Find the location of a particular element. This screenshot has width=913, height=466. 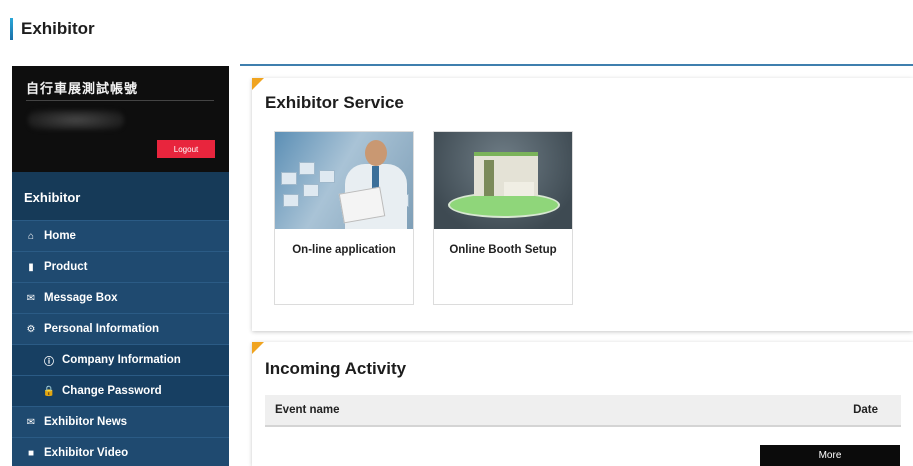

person-head is located at coordinates (376, 153).